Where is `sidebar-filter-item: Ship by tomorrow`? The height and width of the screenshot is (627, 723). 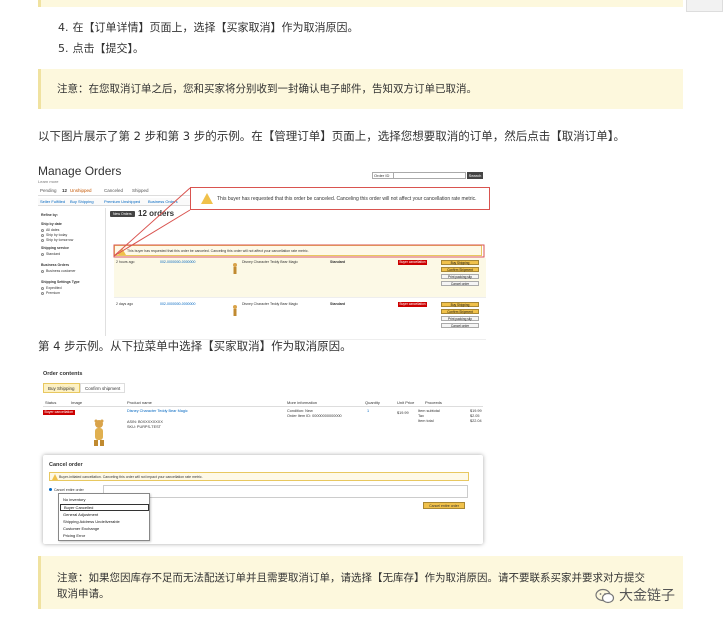 sidebar-filter-item: Ship by tomorrow is located at coordinates (57, 240).